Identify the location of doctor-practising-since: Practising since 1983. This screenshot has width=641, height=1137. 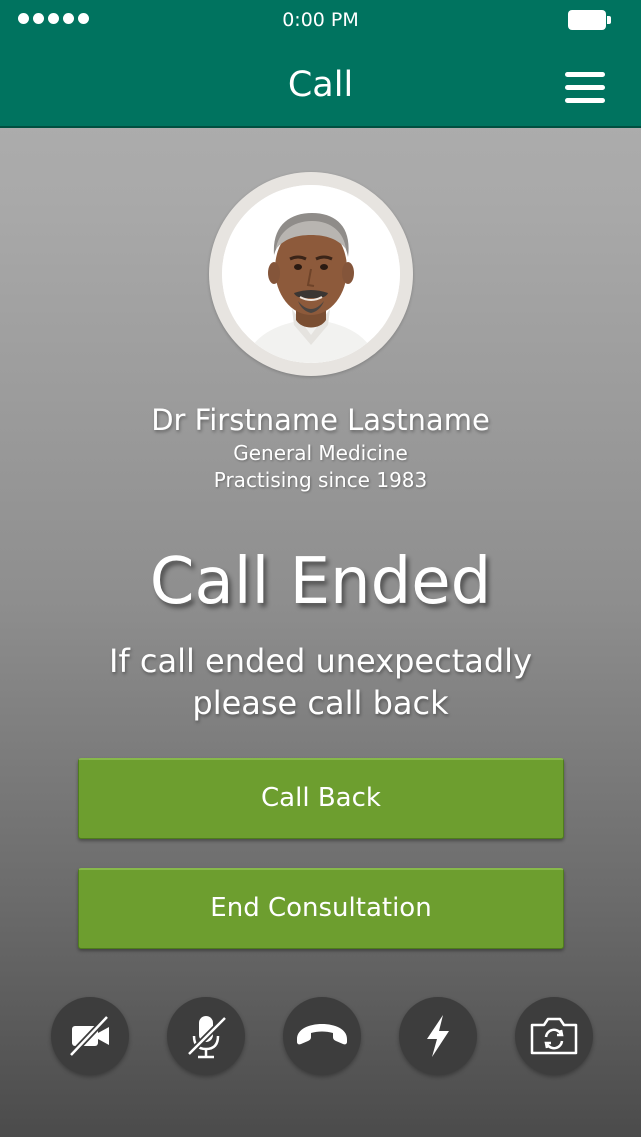
(320, 480).